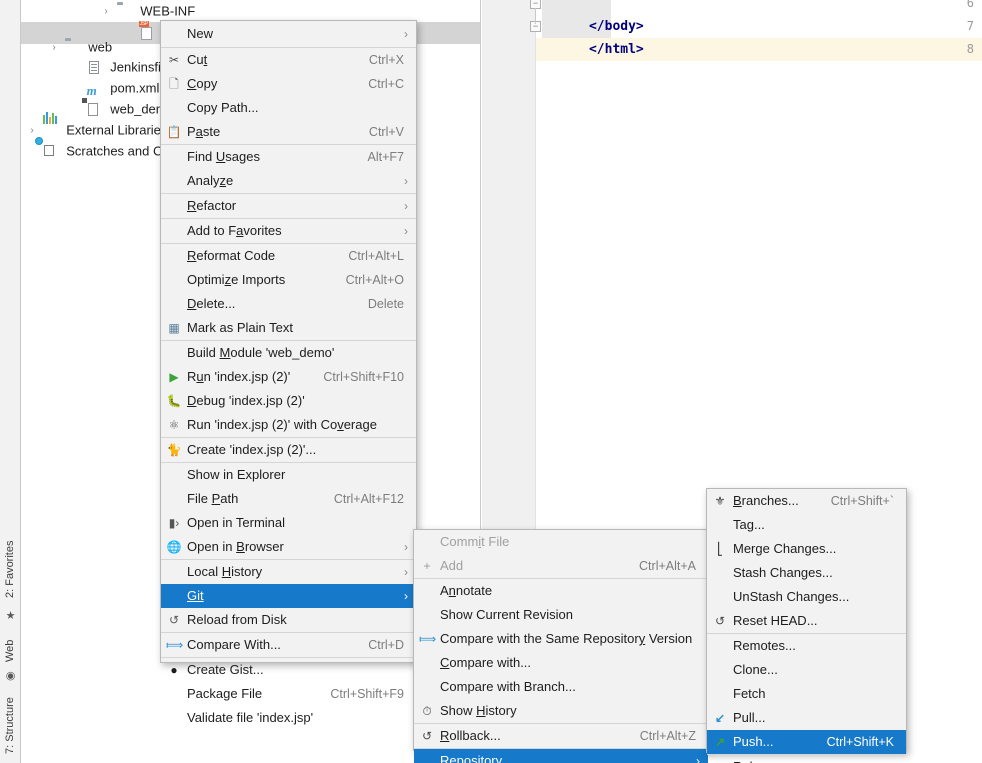 The height and width of the screenshot is (763, 982). Describe the element at coordinates (860, 742) in the screenshot. I see `menu-item-shortcut: Ctrl+Shift+K` at that location.